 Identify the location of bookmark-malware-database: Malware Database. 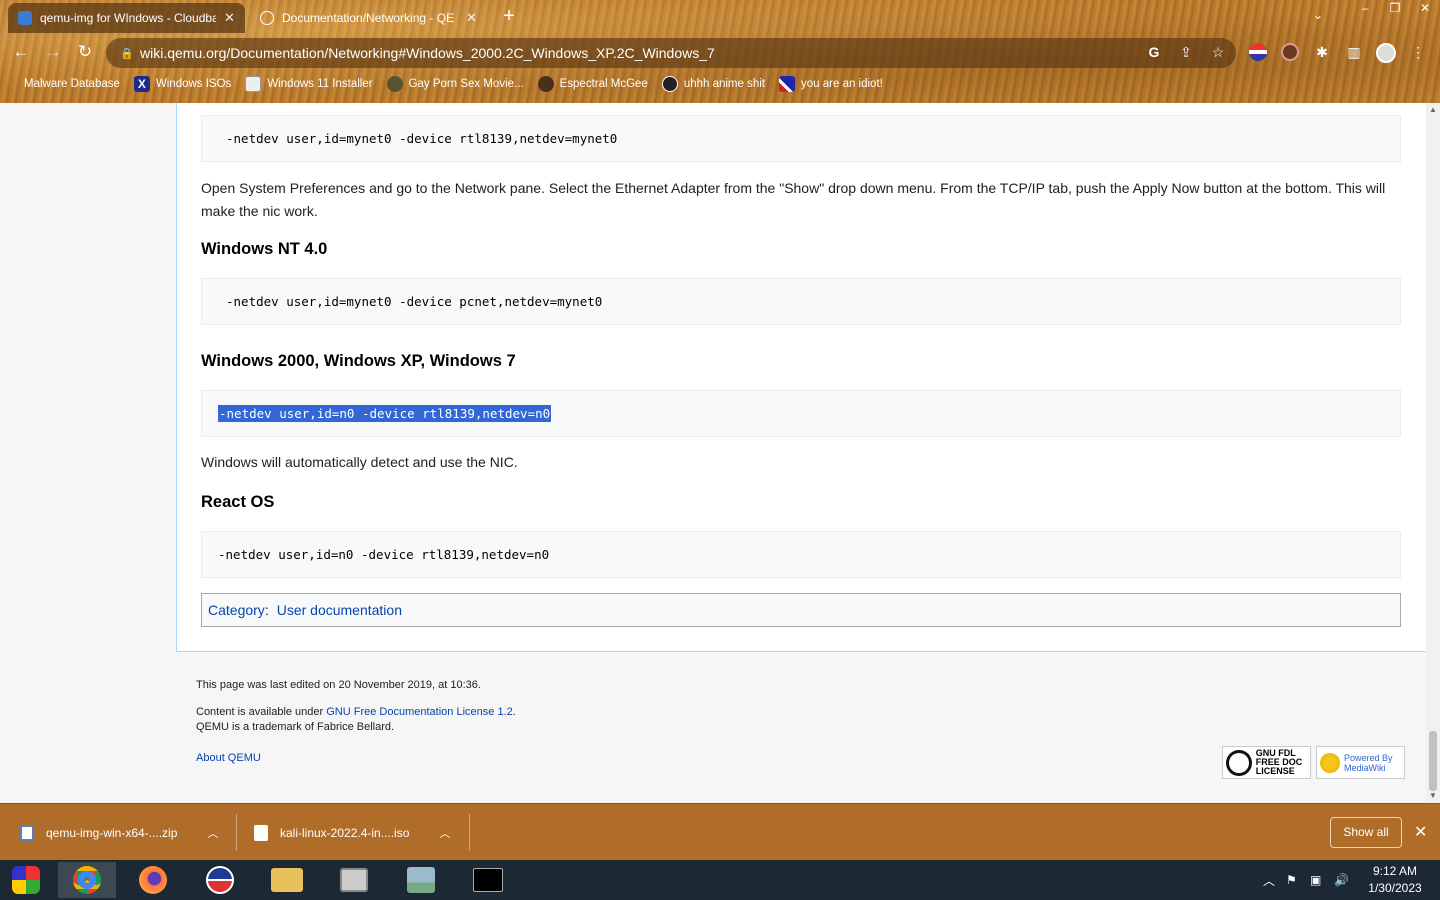
(72, 84).